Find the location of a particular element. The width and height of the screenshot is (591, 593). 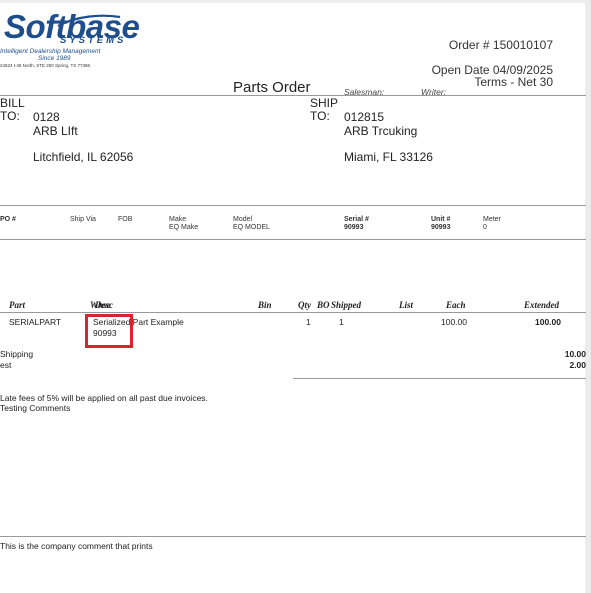

document-title: Parts Order is located at coordinates (272, 87).